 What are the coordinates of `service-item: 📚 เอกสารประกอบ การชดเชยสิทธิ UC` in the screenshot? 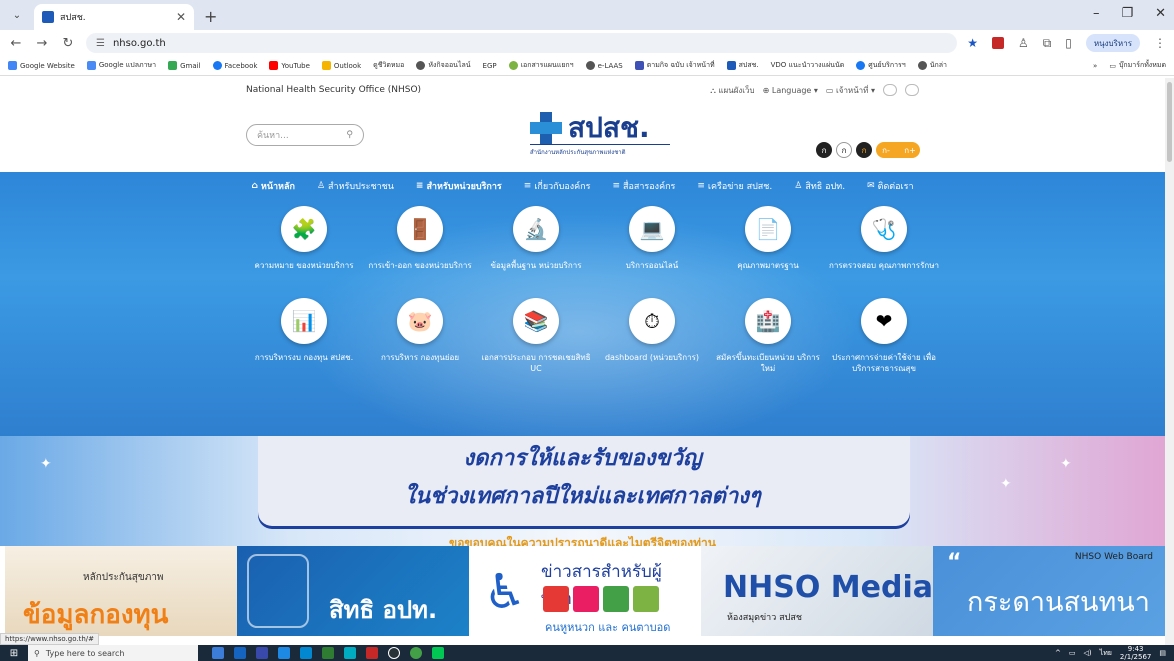 It's located at (536, 336).